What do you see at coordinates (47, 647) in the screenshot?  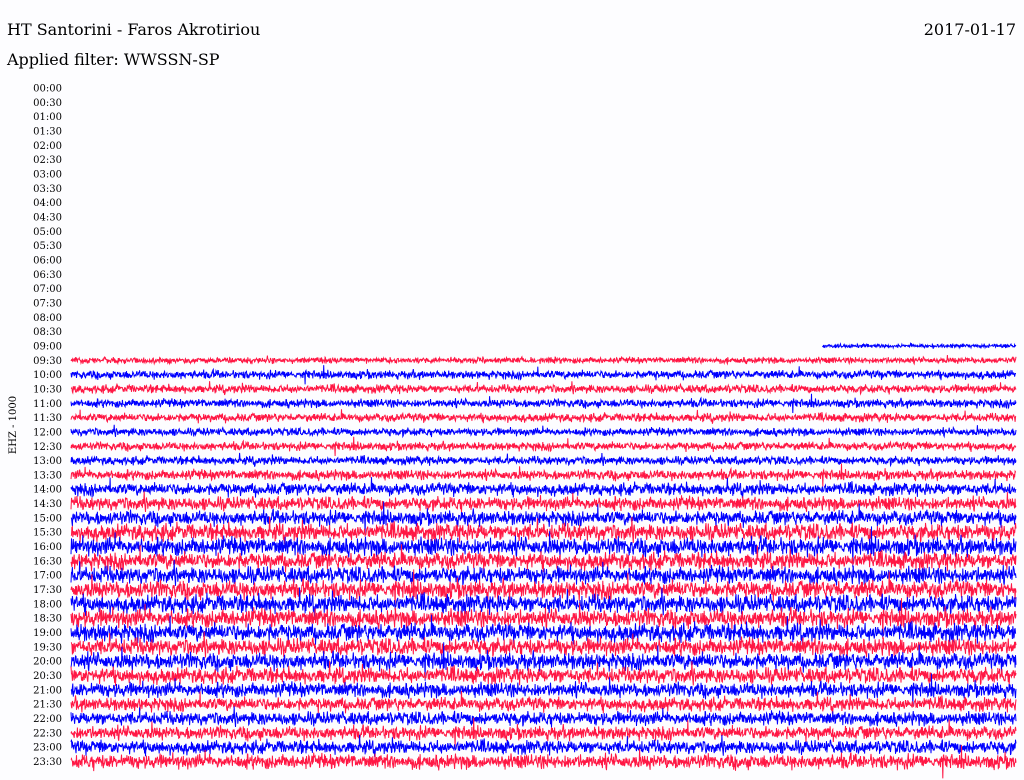 I see `time-tick-label: 19:30` at bounding box center [47, 647].